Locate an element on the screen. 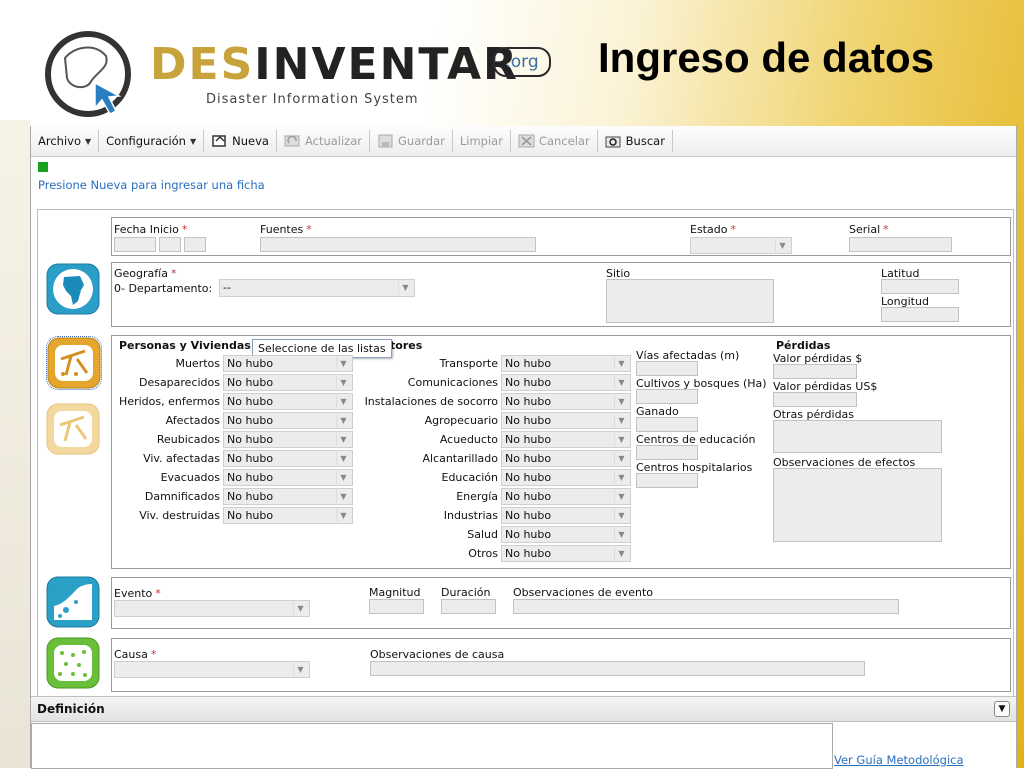 This screenshot has height=769, width=1024. serial-label: Serial * is located at coordinates (869, 229).